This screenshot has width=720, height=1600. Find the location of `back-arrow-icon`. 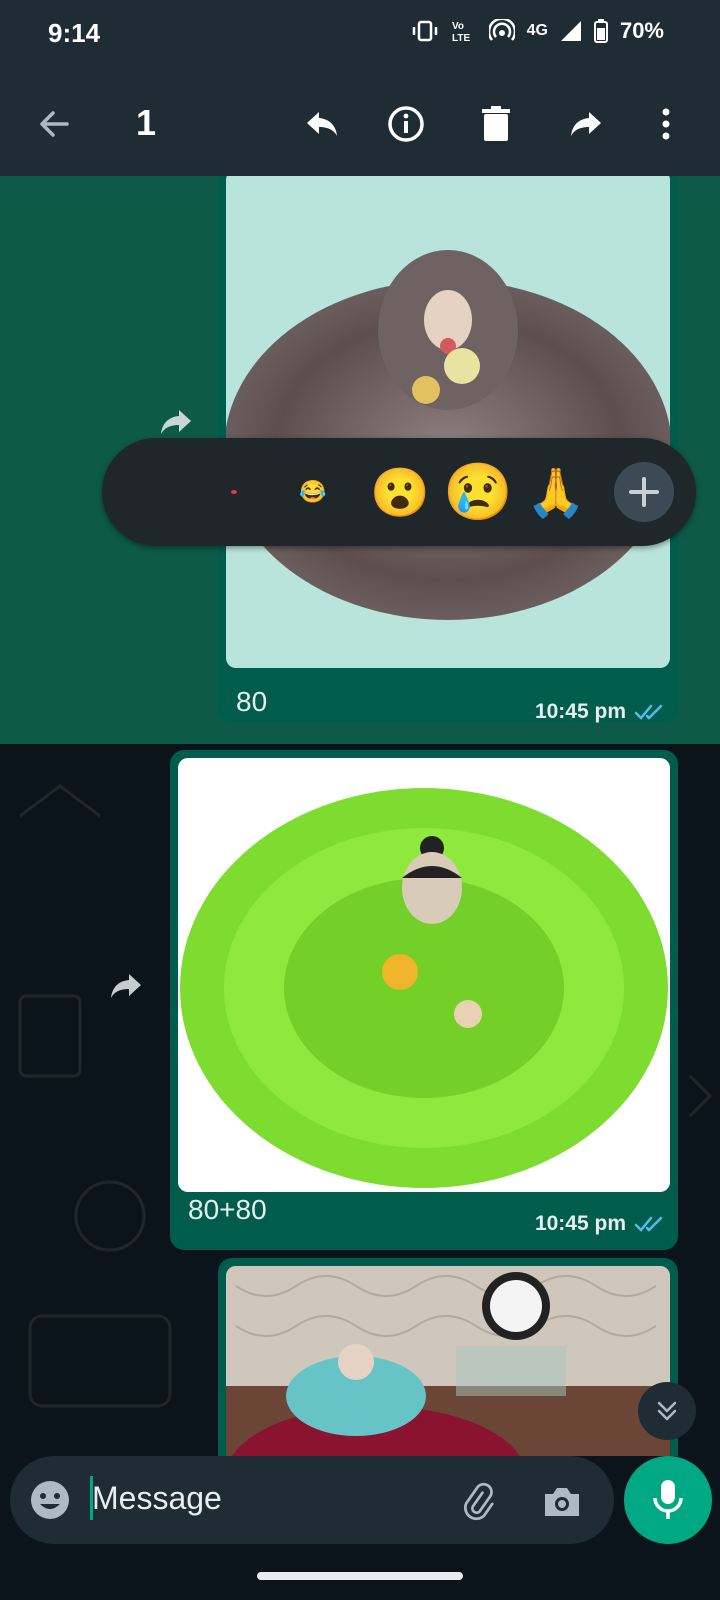

back-arrow-icon is located at coordinates (54, 124).